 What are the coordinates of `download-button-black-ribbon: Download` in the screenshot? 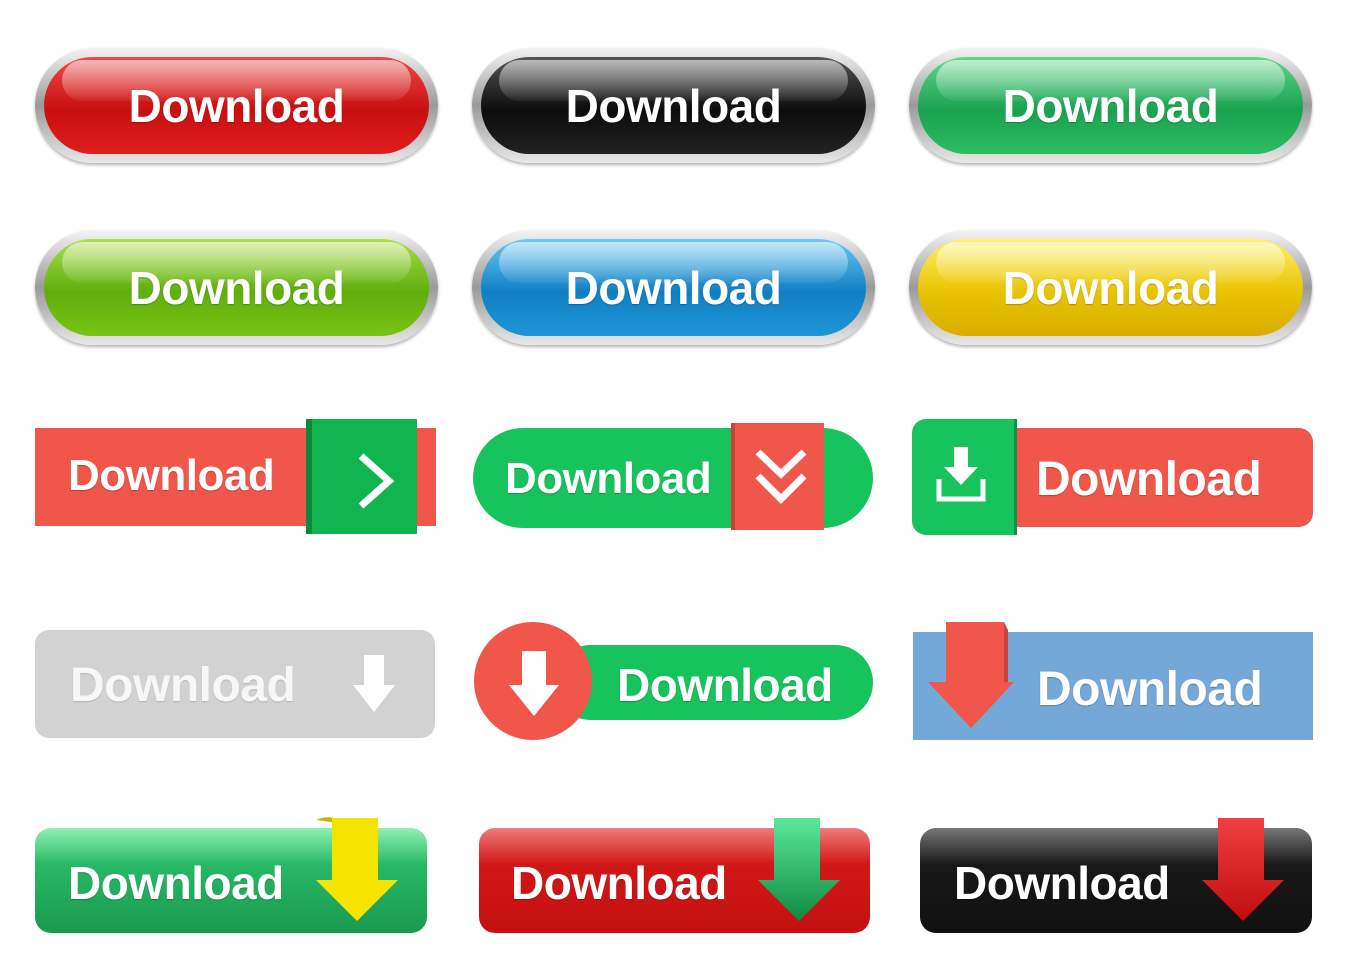 It's located at (1116, 876).